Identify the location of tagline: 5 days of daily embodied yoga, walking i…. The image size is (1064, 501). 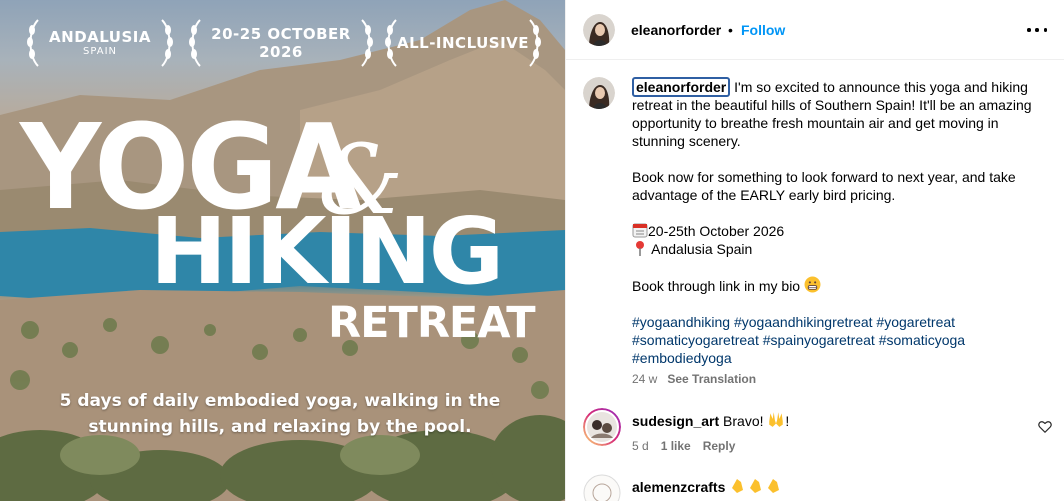
(280, 414).